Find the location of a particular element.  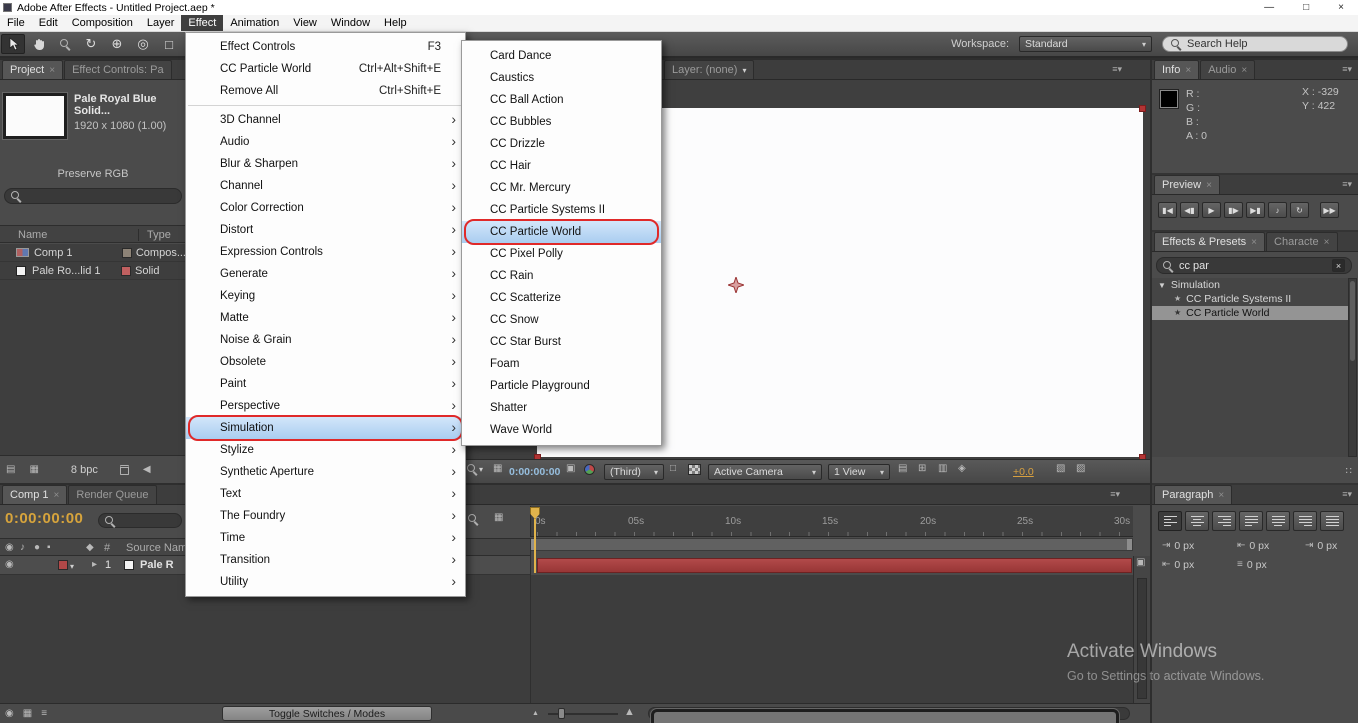

source-name-column-header: Source Name is located at coordinates (159, 548).